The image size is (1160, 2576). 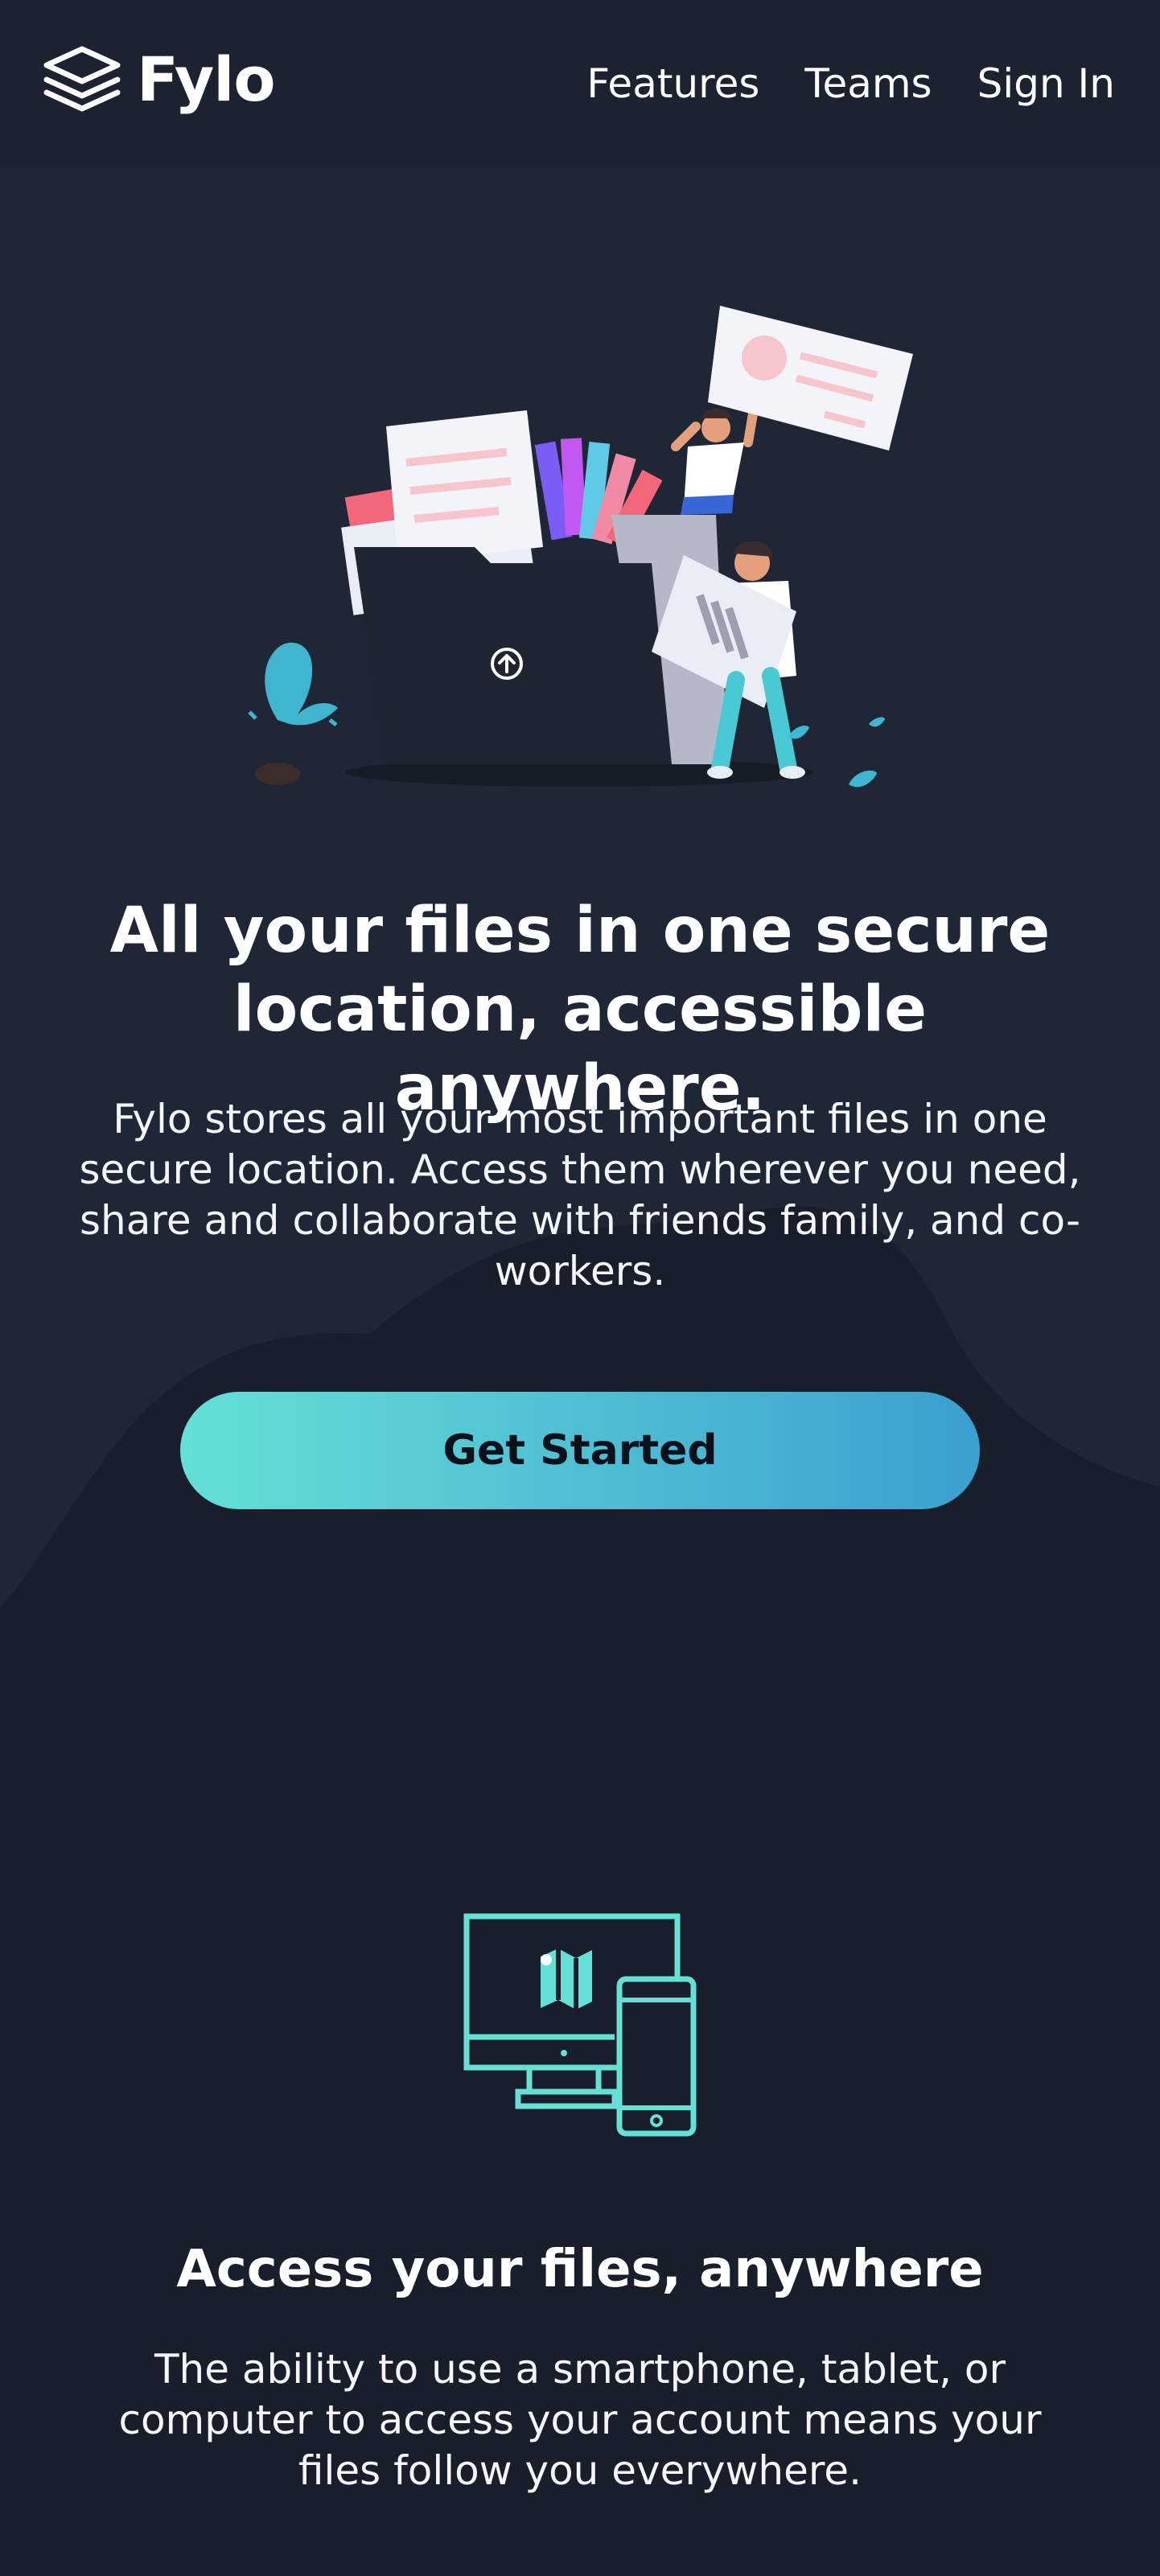 I want to click on site-header: Fylo Features Teams Sign In, so click(x=580, y=83).